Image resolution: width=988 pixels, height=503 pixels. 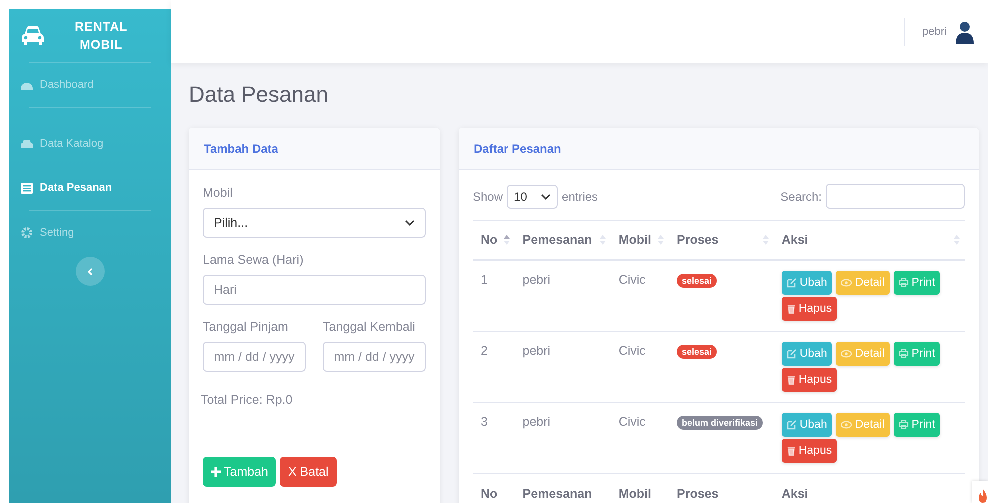 What do you see at coordinates (308, 472) in the screenshot?
I see `cancel-button: X Batal` at bounding box center [308, 472].